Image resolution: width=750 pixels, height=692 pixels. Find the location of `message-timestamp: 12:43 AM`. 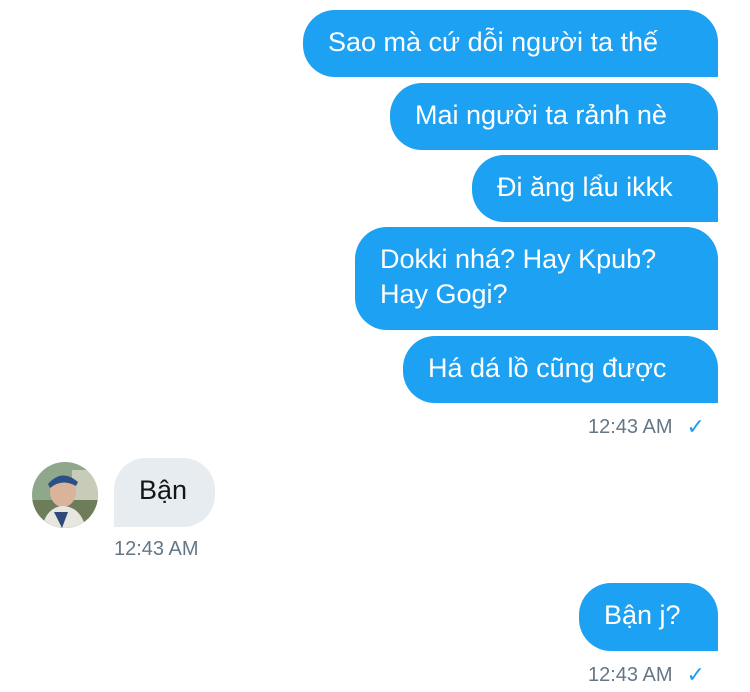

message-timestamp: 12:43 AM is located at coordinates (156, 549).